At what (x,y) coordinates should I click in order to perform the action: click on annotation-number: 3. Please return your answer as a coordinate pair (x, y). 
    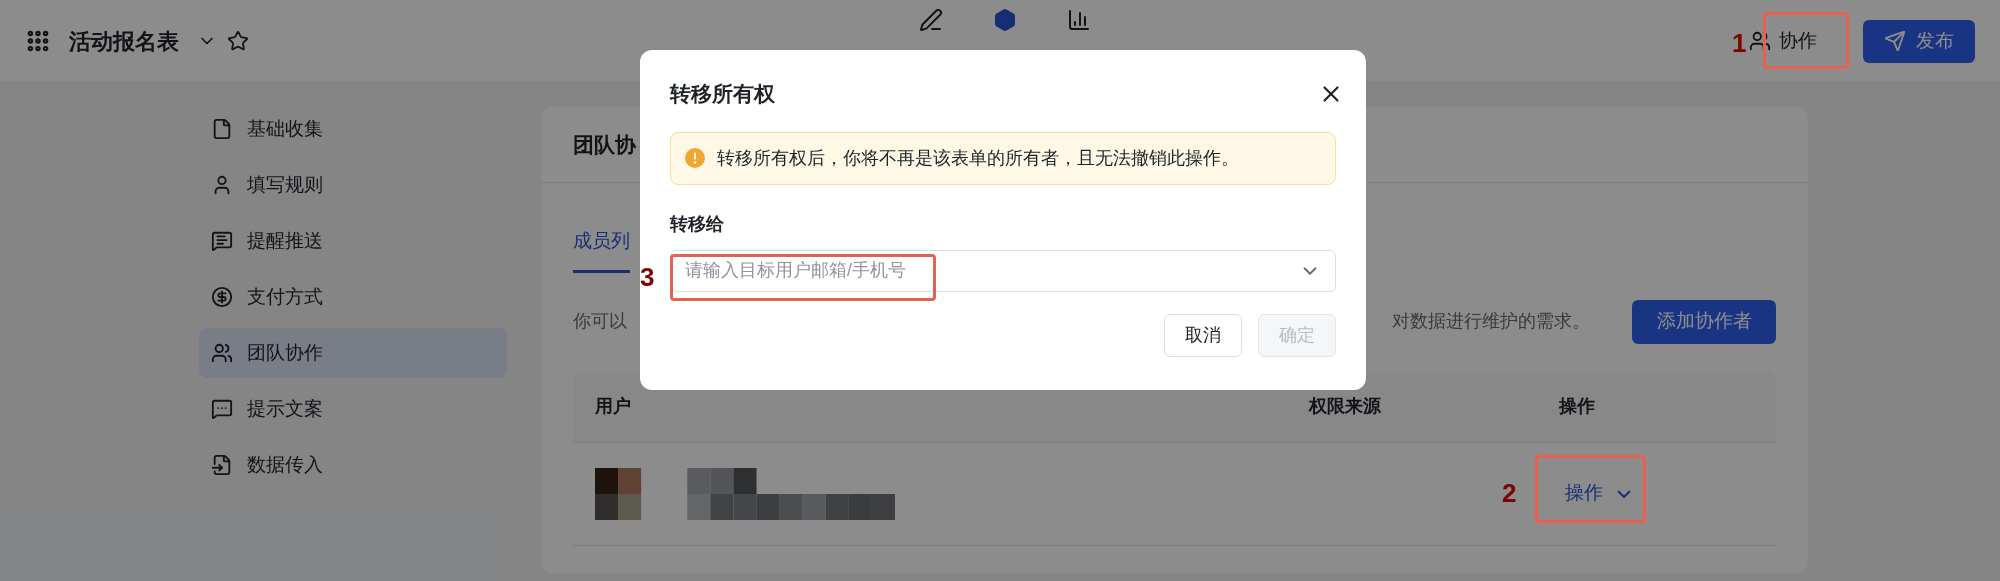
    Looking at the image, I should click on (647, 277).